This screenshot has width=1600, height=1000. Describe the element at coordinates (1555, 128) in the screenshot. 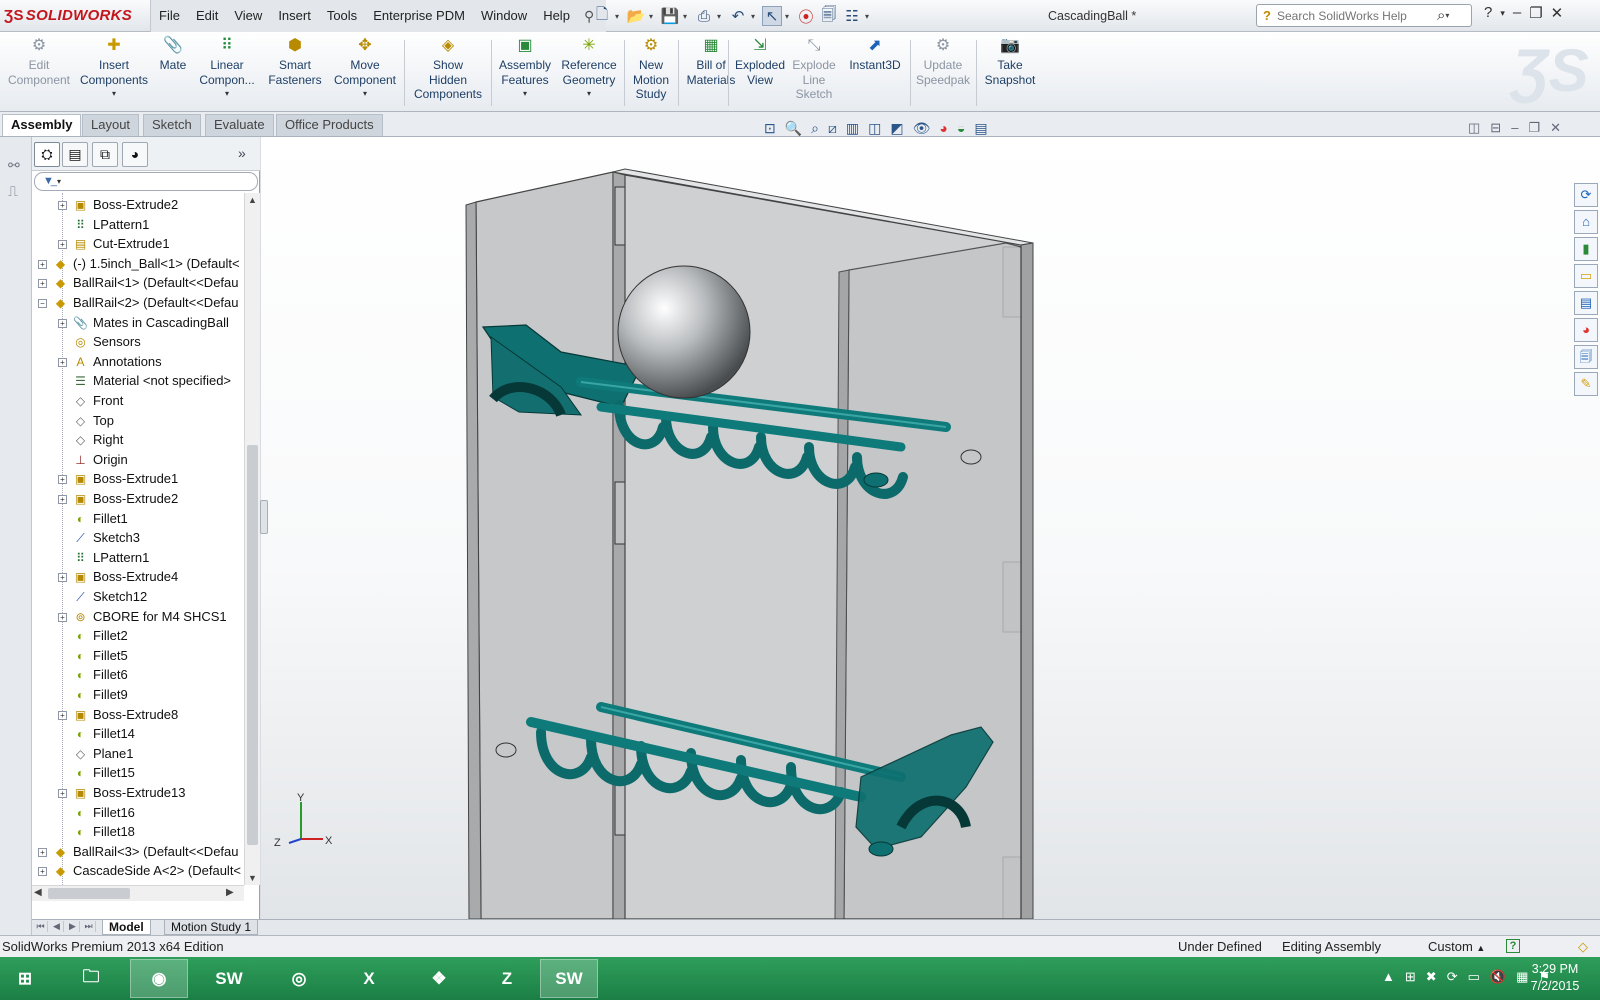

I see `doc-close-icon: ✕` at that location.